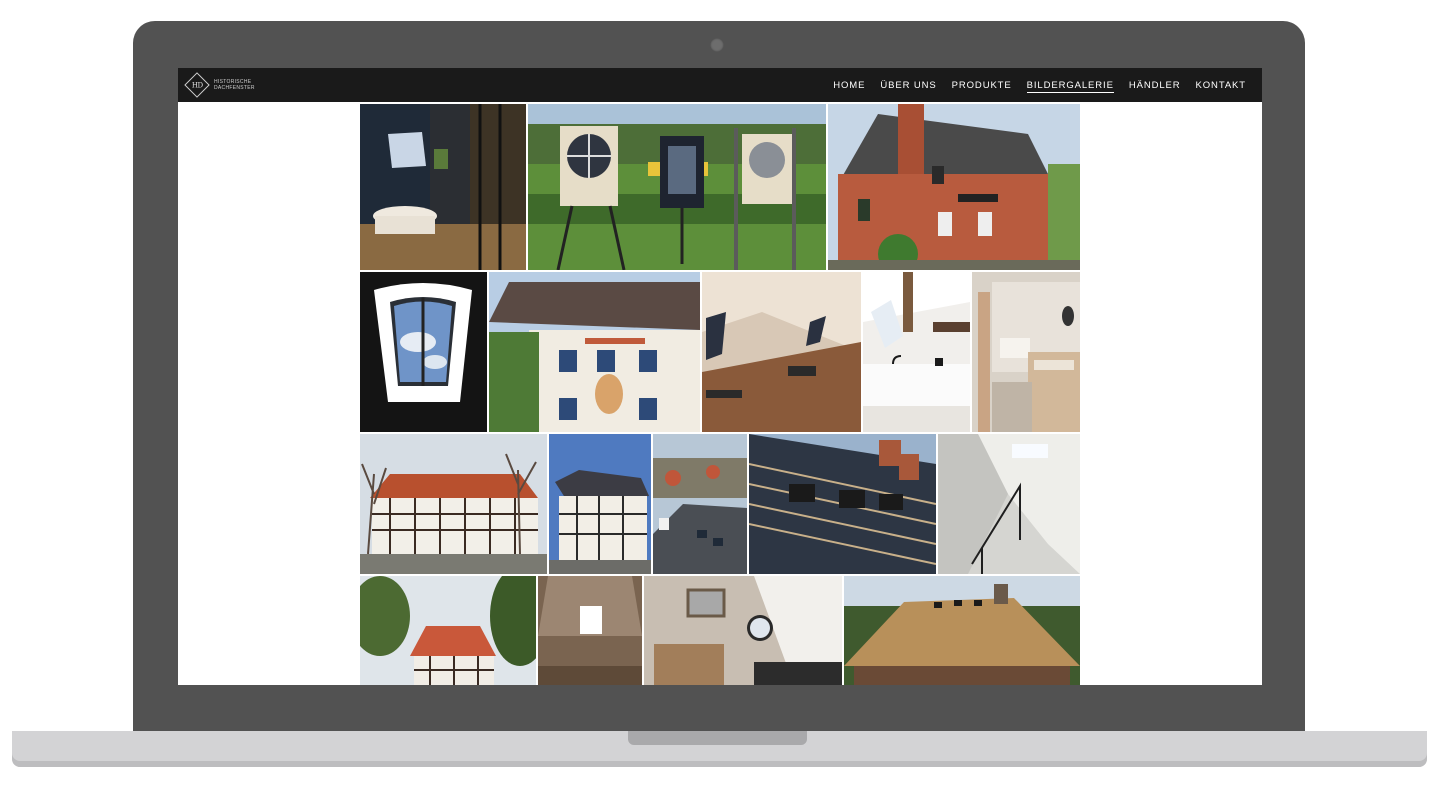  I want to click on gallery-photo-garden-display, so click(677, 187).